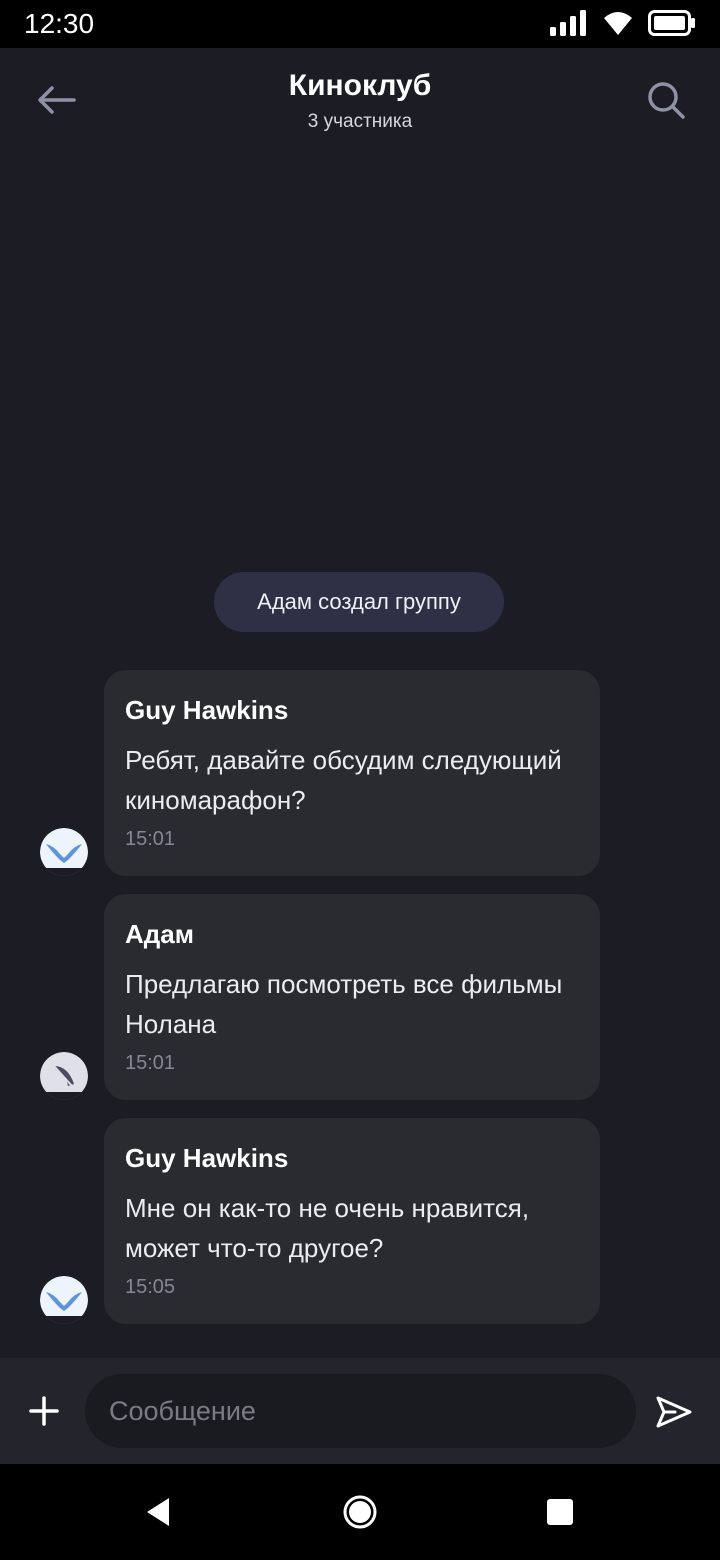  Describe the element at coordinates (671, 23) in the screenshot. I see `battery-icon` at that location.